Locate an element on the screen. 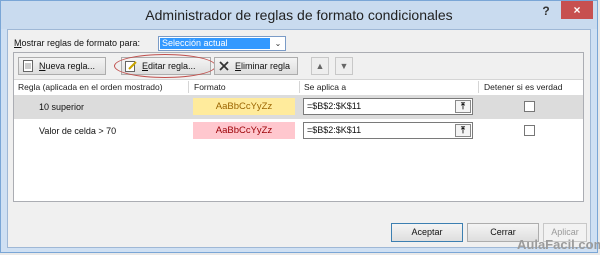  move-down-button: ▼ is located at coordinates (344, 66).